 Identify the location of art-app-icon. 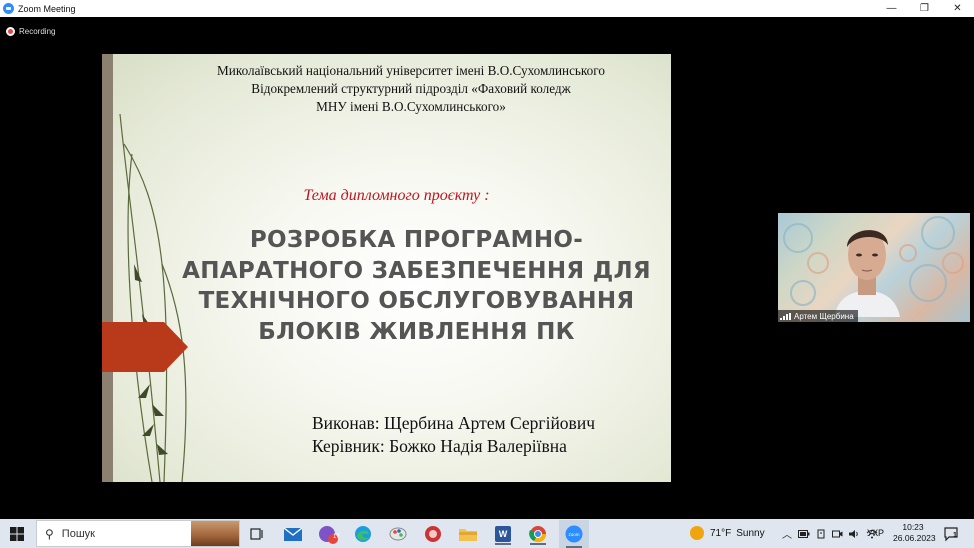
(433, 534).